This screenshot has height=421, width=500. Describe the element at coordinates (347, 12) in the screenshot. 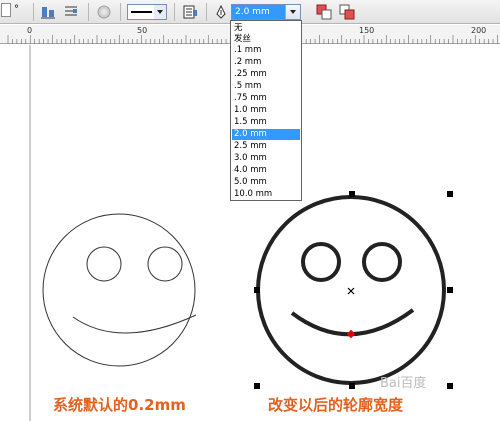

I see `to-back-icon` at that location.